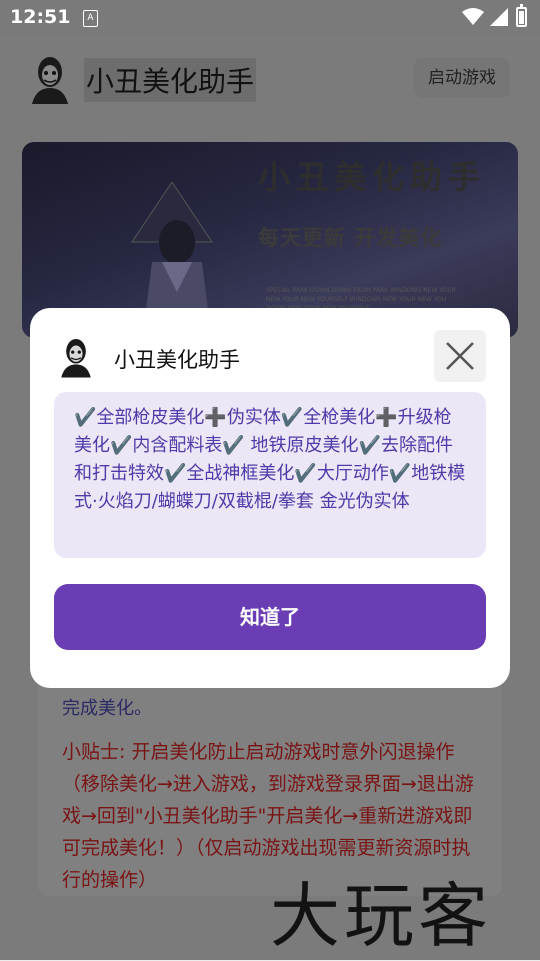 This screenshot has height=961, width=540. What do you see at coordinates (350, 238) in the screenshot?
I see `banner-subtitle: 每天更新 开发美化` at bounding box center [350, 238].